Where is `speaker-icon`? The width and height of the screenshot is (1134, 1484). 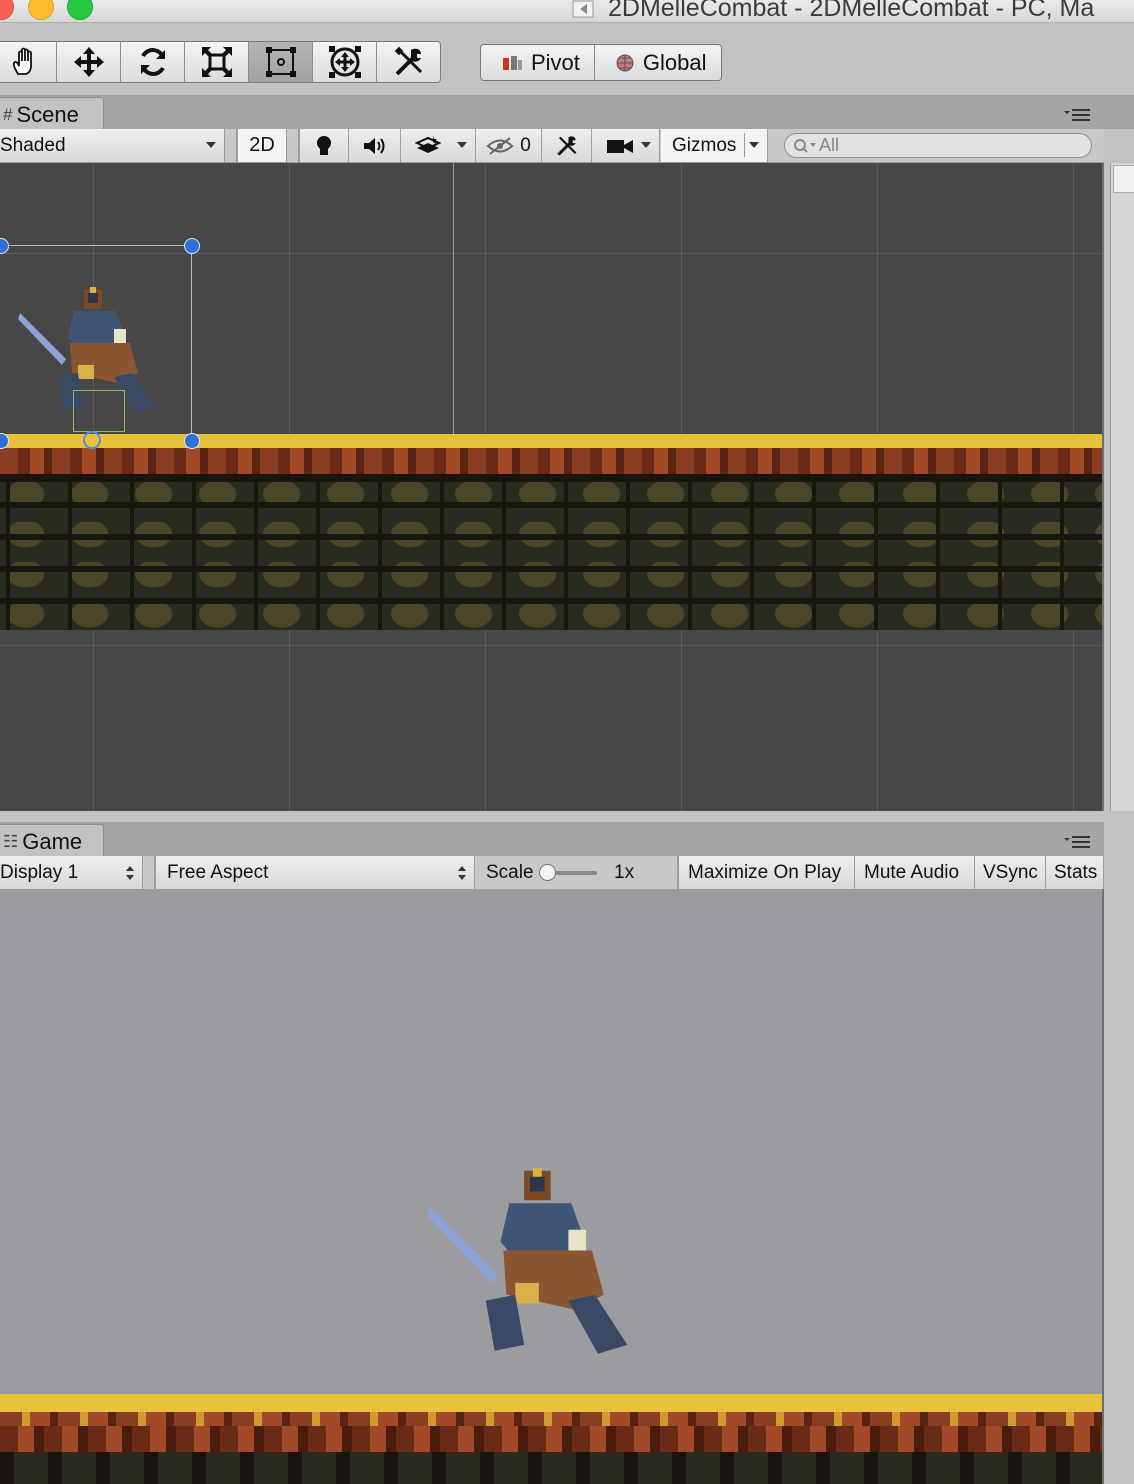
speaker-icon is located at coordinates (373, 145).